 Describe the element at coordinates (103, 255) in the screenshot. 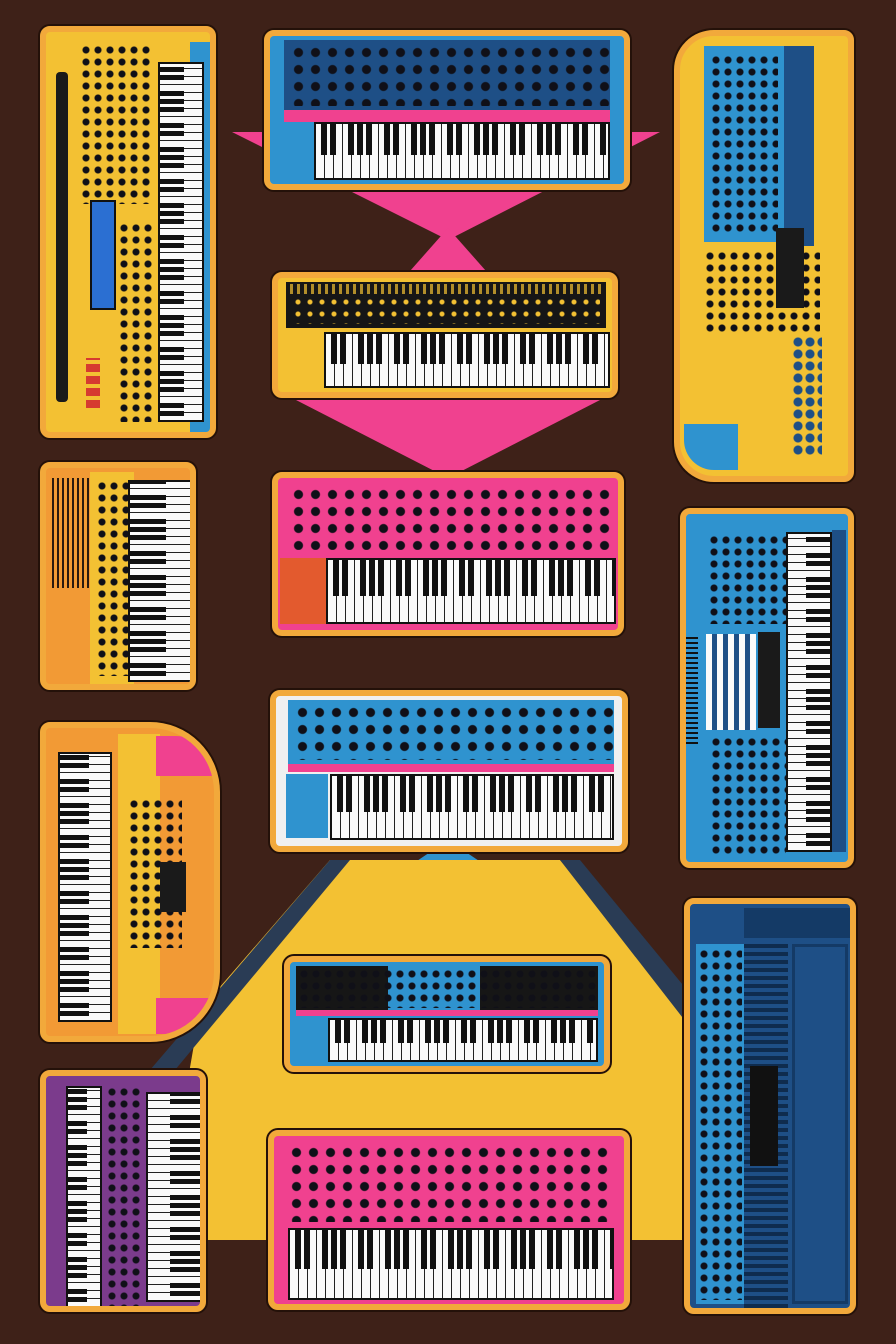

I see `blue-display` at that location.